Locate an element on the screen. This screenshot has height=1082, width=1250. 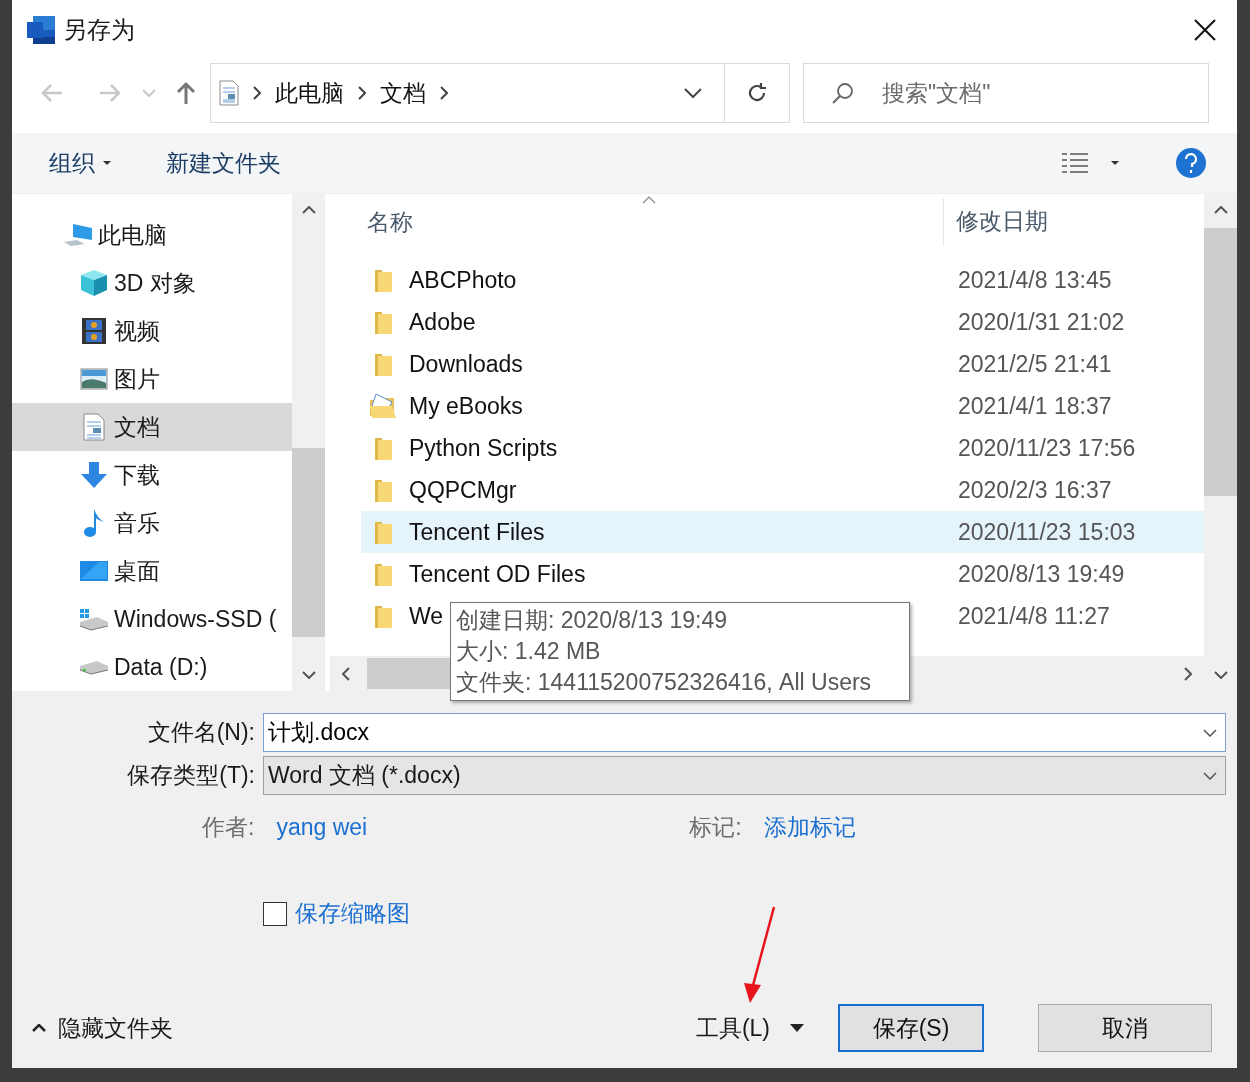
window-title: 另存为 is located at coordinates (99, 30).